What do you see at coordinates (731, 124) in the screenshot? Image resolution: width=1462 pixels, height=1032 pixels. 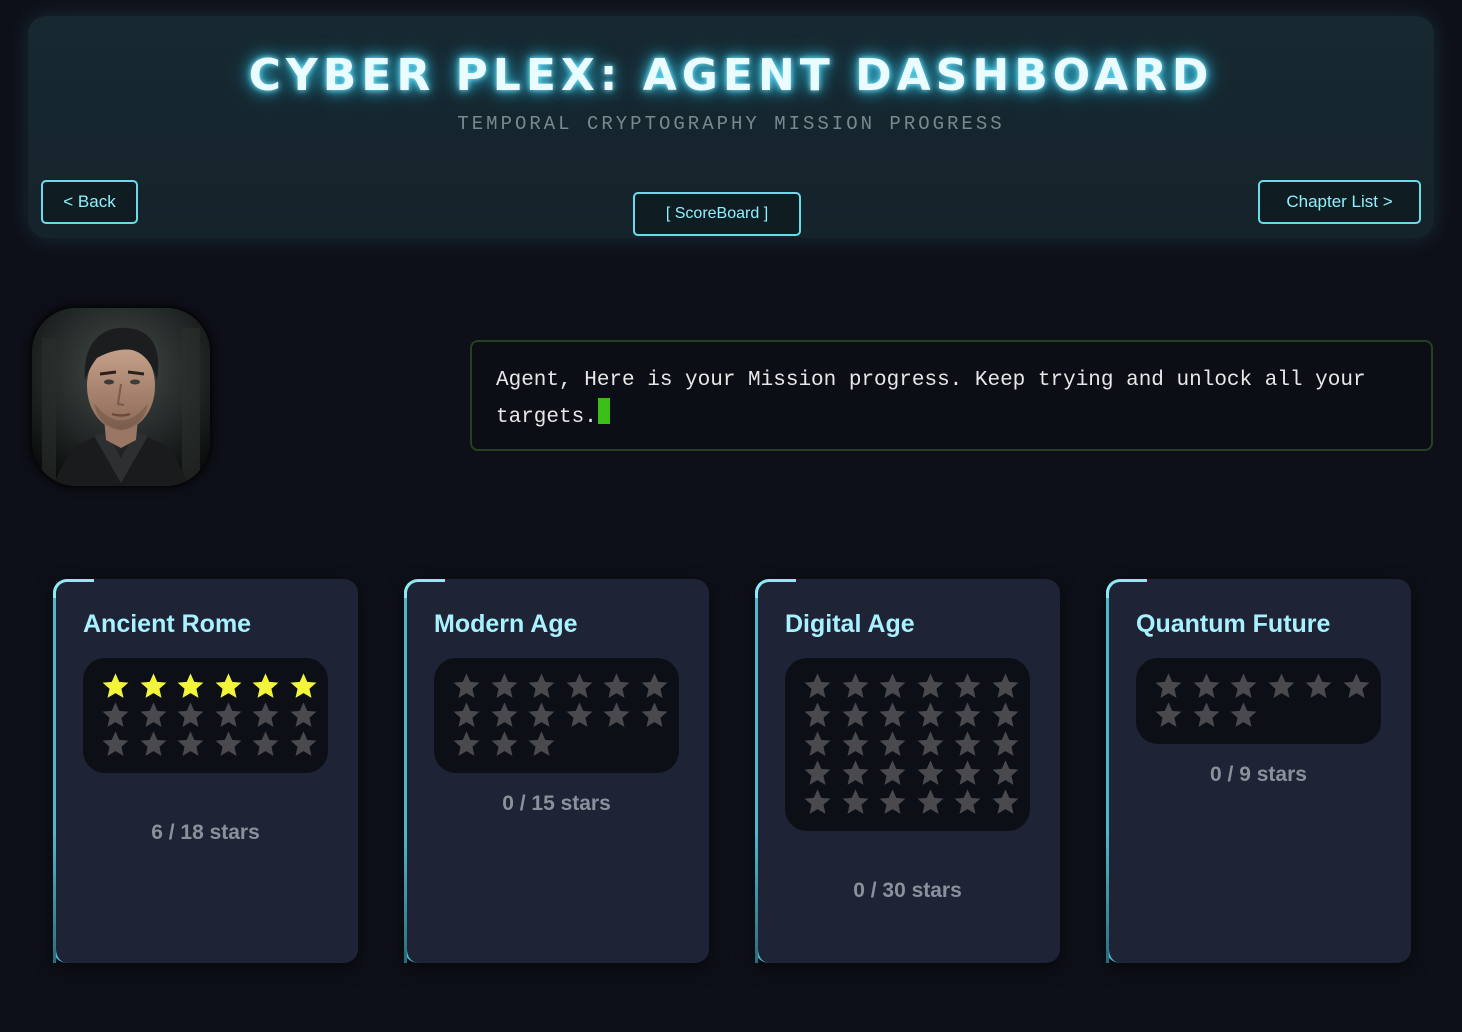 I see `page-subtitle: TEMPORAL CRYPTOGRAPHY MISSION PROGRESS` at bounding box center [731, 124].